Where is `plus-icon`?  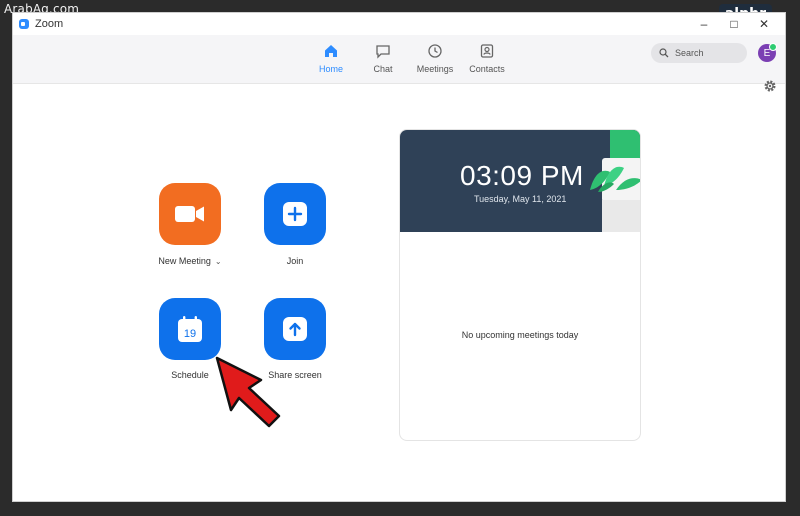
plus-icon is located at coordinates (295, 214).